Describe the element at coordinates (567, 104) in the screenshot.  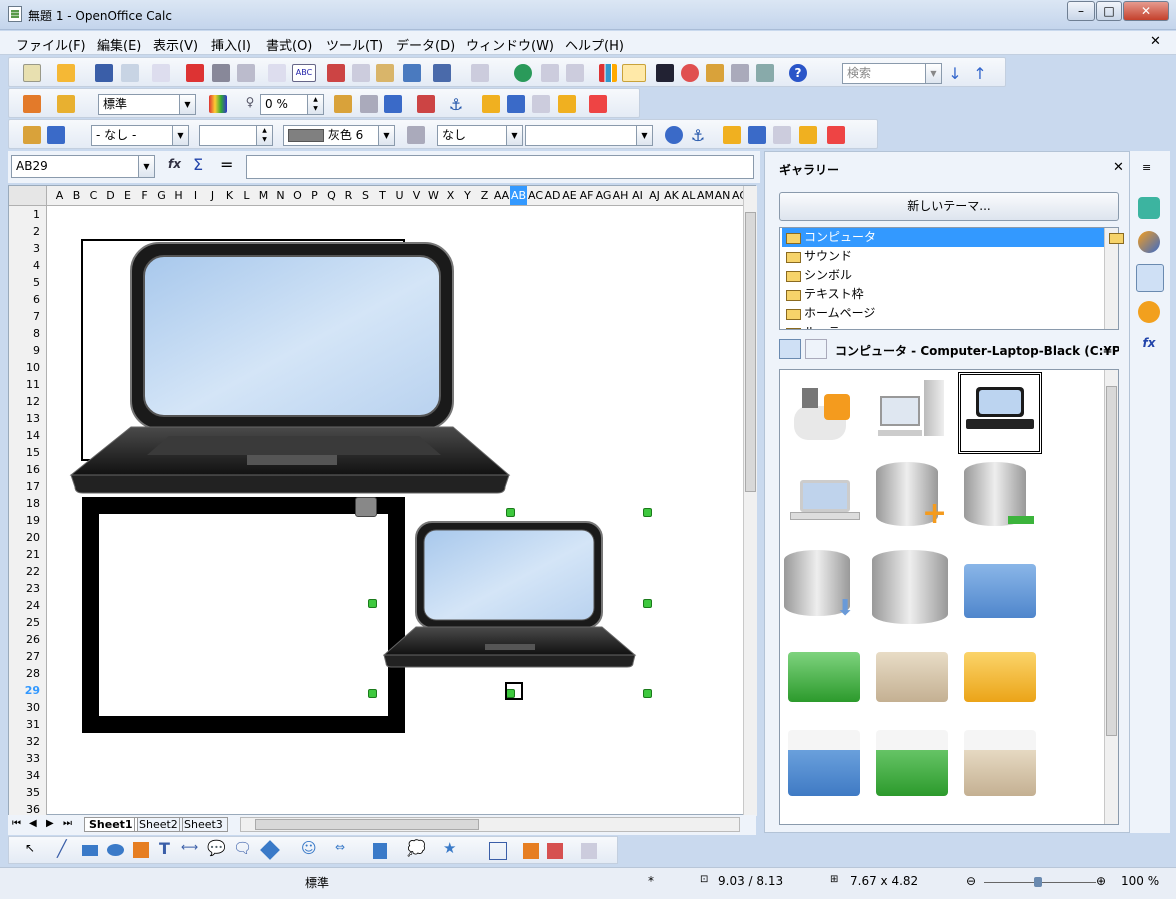
I see `to-background-icon` at that location.